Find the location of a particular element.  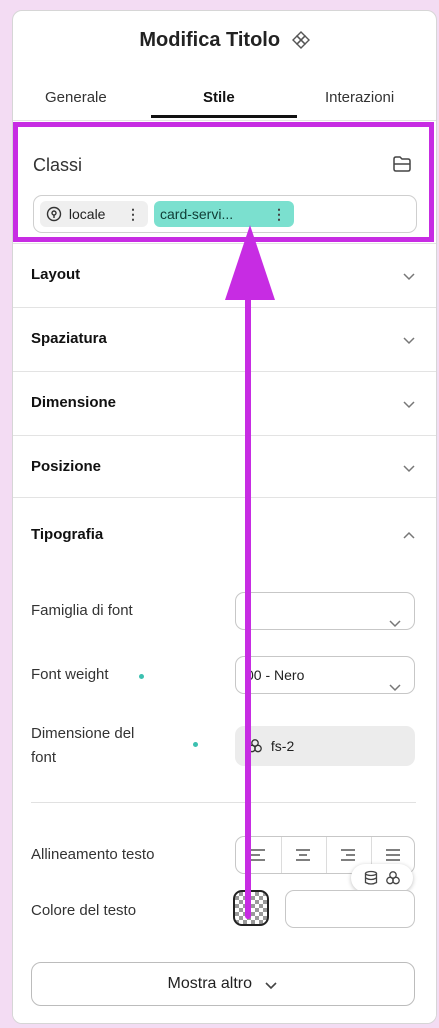

panel-title-row: Modifica Titolo is located at coordinates (224, 42).